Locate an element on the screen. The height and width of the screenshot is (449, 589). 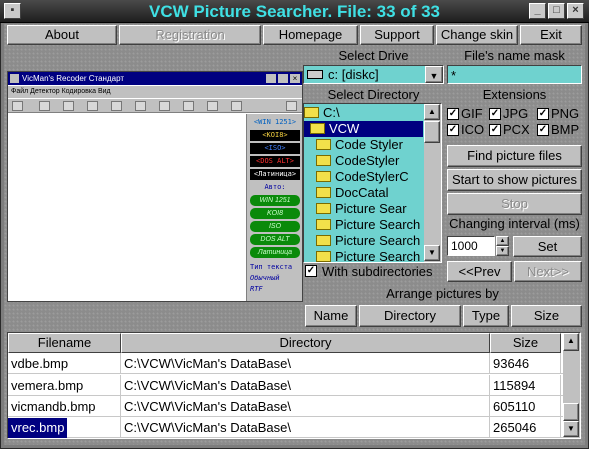
directory-scrollbar: ▲ ▼ is located at coordinates (432, 183).